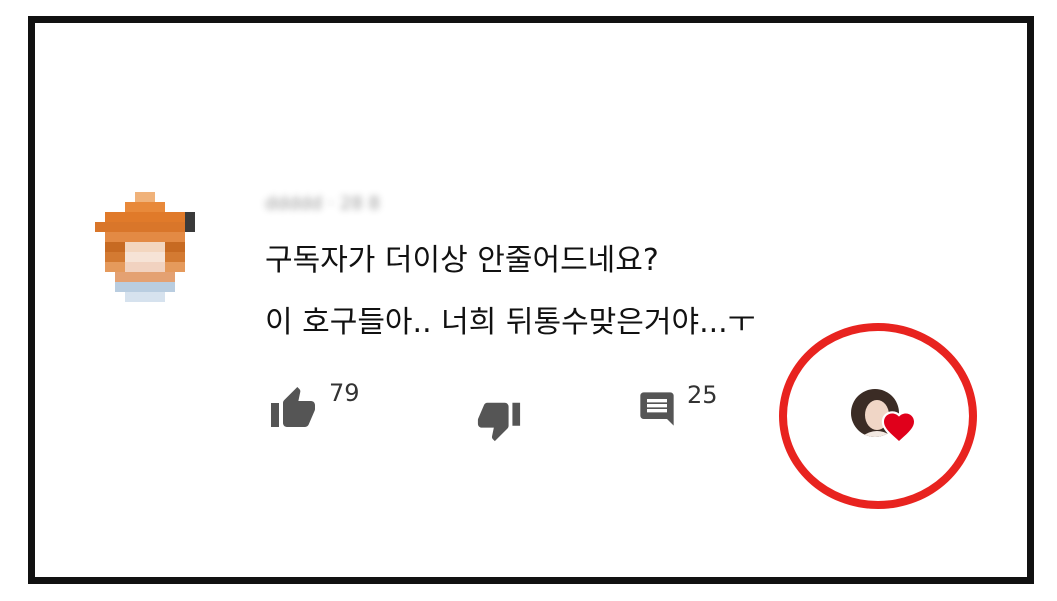 This screenshot has width=1057, height=601. Describe the element at coordinates (150, 252) in the screenshot. I see `commenter-avatar` at that location.